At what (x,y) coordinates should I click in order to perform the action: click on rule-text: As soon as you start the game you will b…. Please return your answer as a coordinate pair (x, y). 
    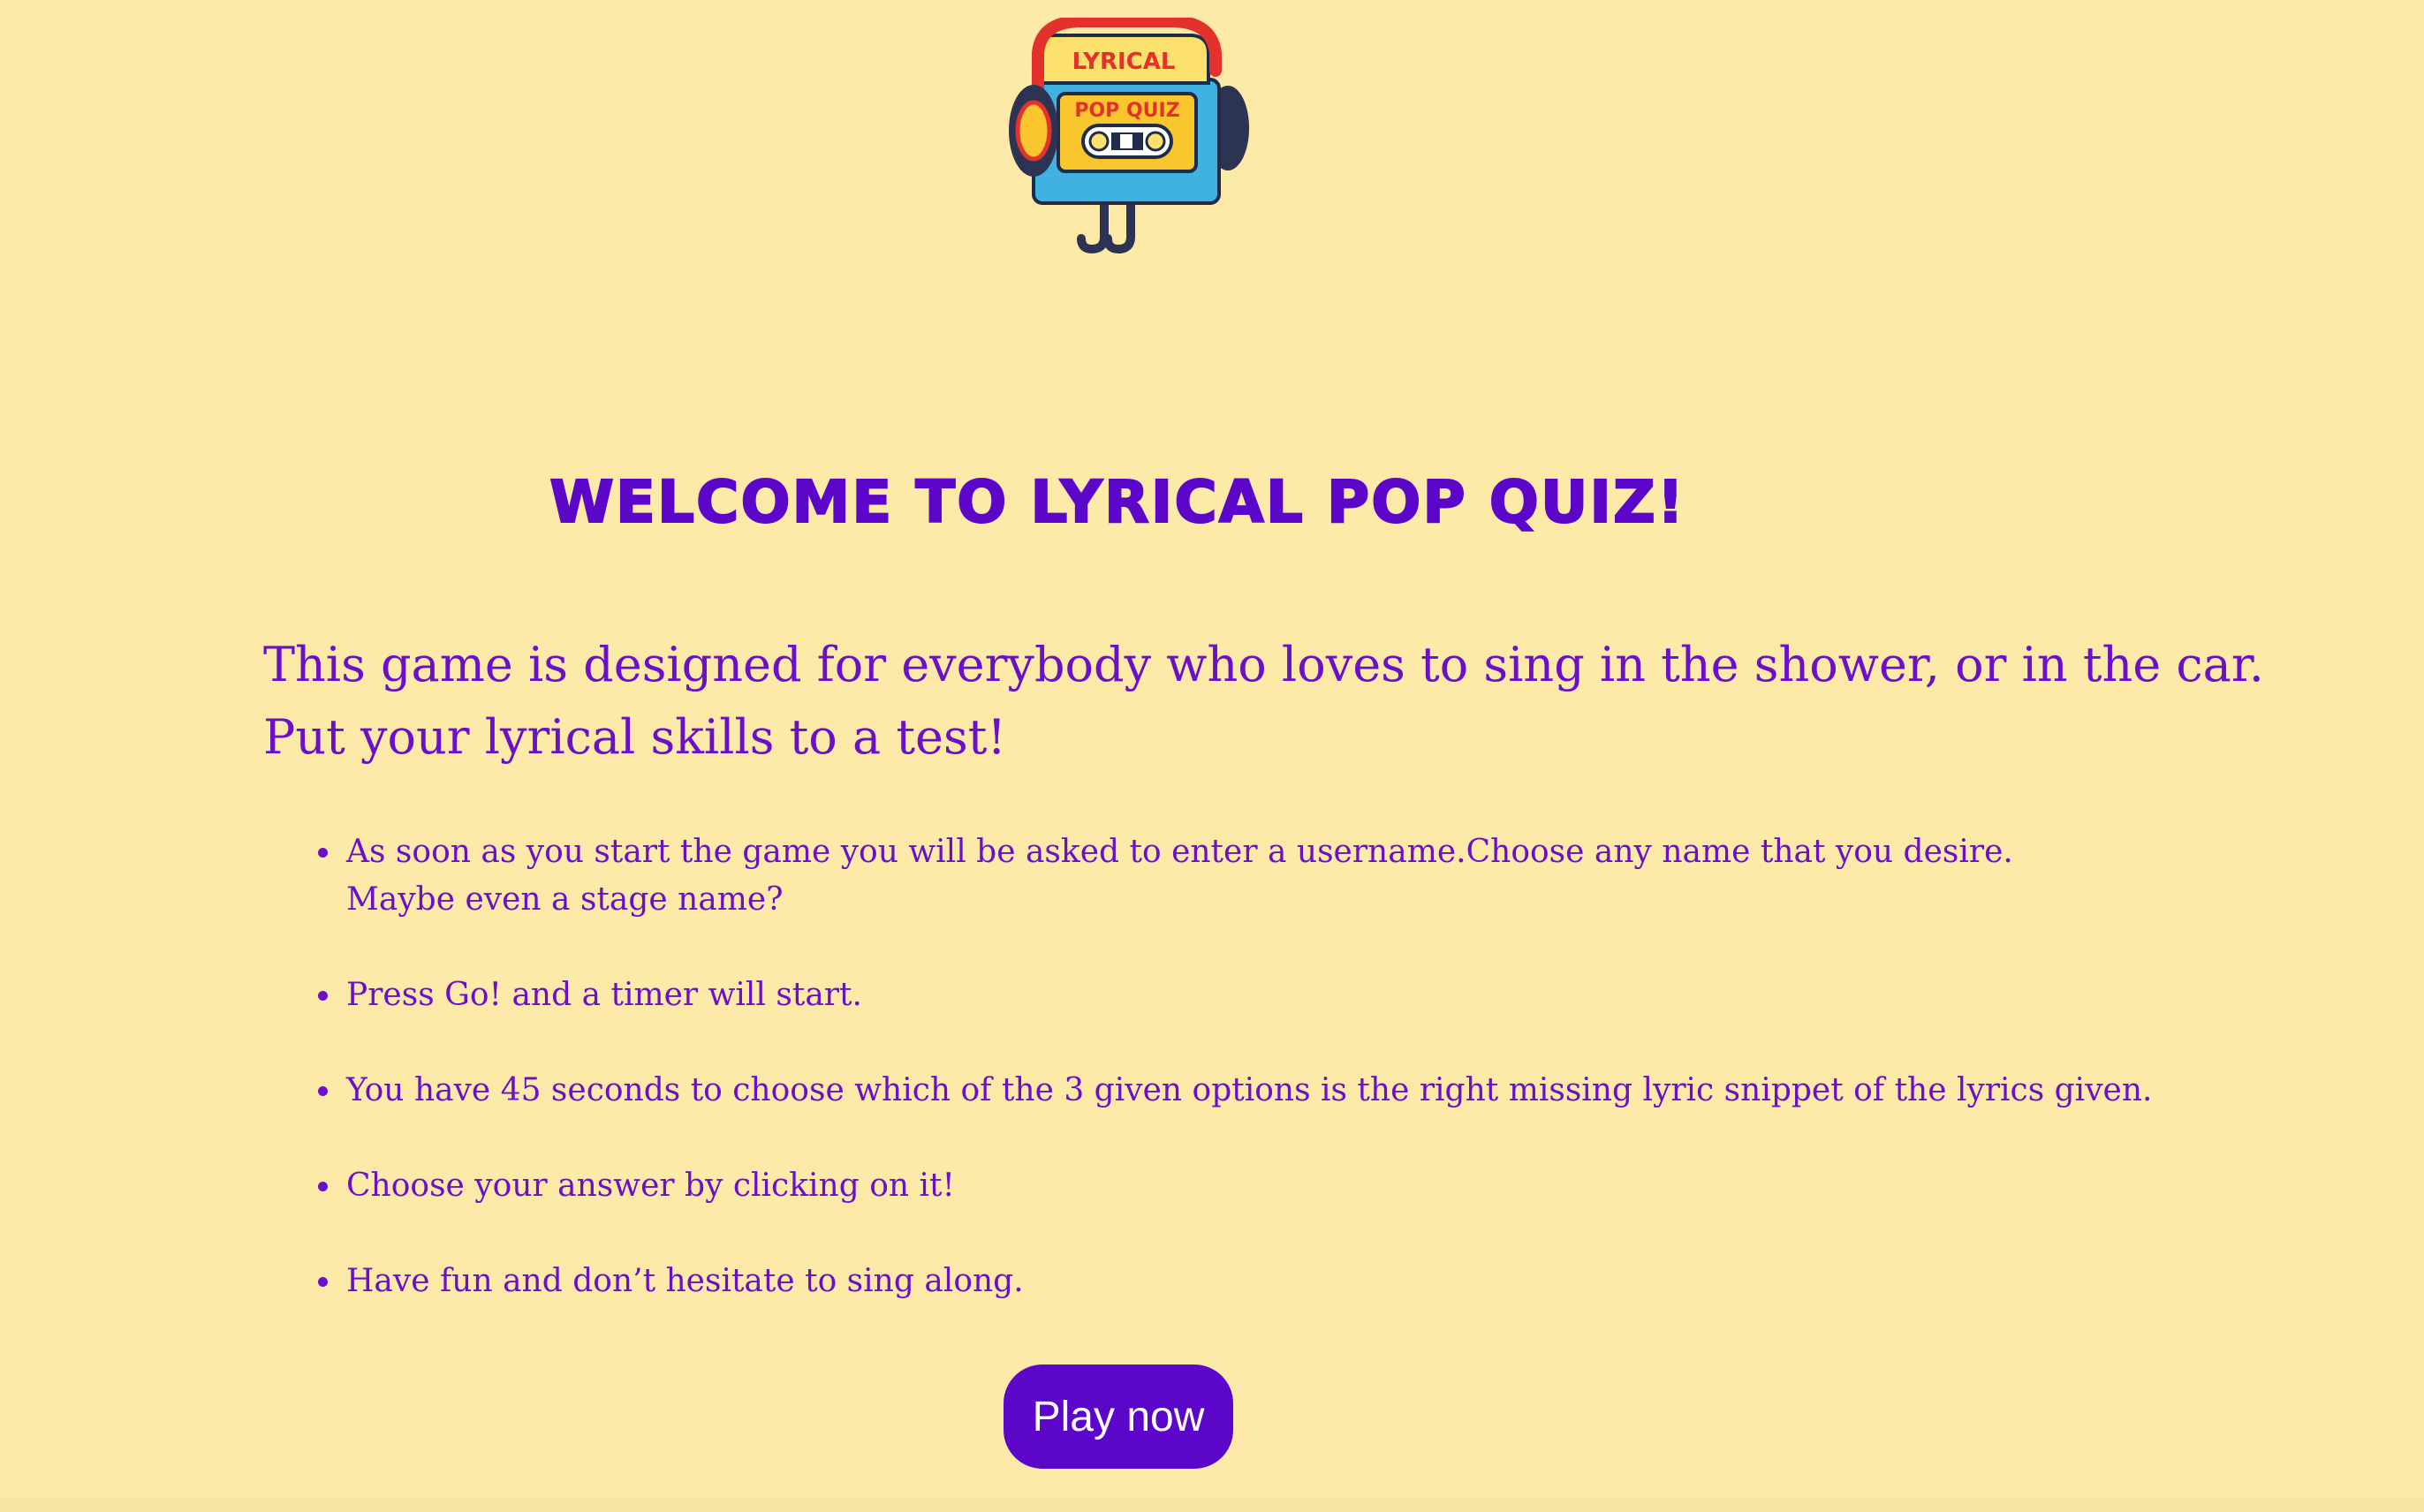
    Looking at the image, I should click on (1179, 852).